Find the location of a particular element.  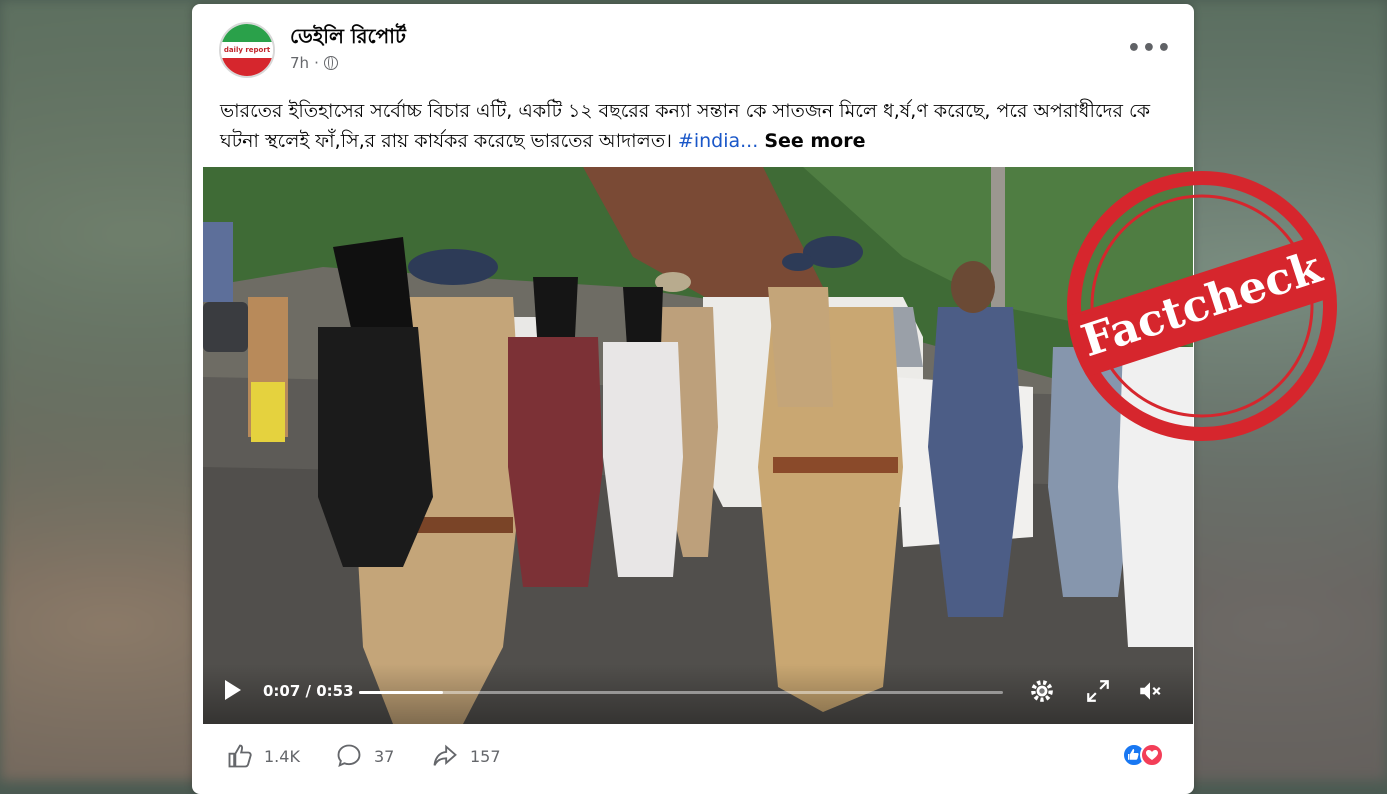

play-icon is located at coordinates (233, 690).